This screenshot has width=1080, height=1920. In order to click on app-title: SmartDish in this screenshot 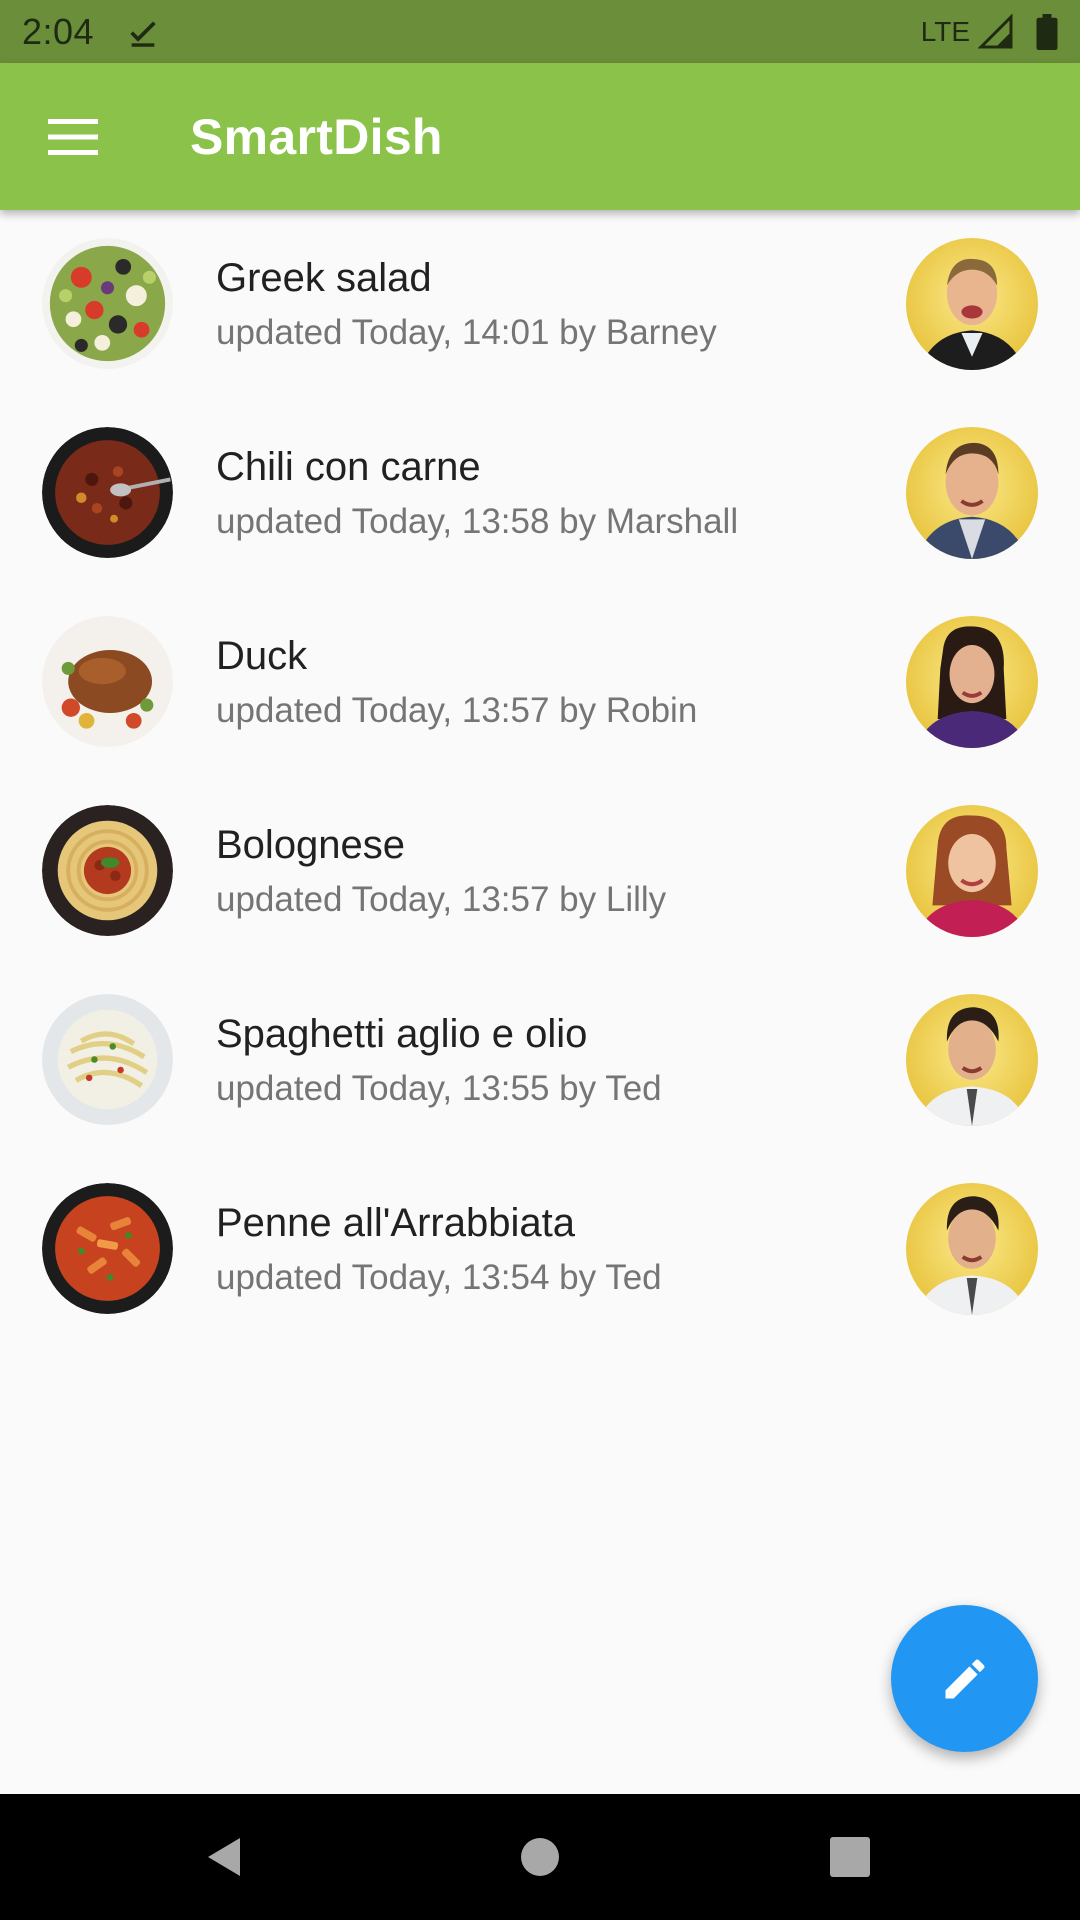, I will do `click(316, 136)`.